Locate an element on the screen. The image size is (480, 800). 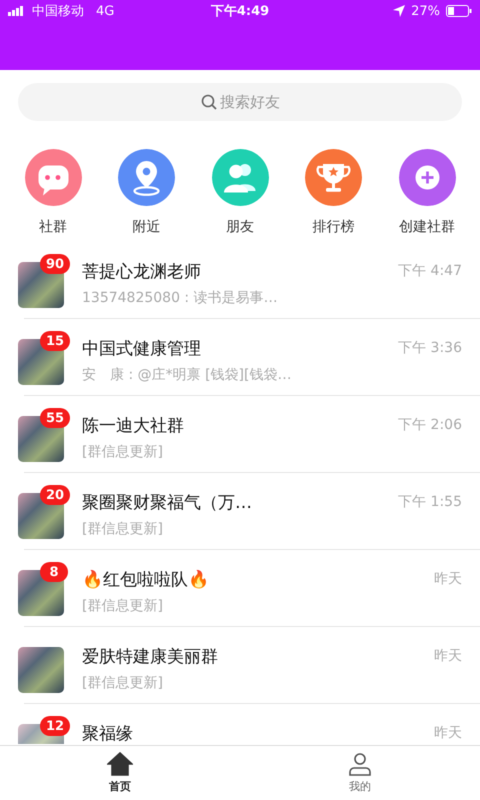
chat-time: 下午 2:06 is located at coordinates (430, 425).